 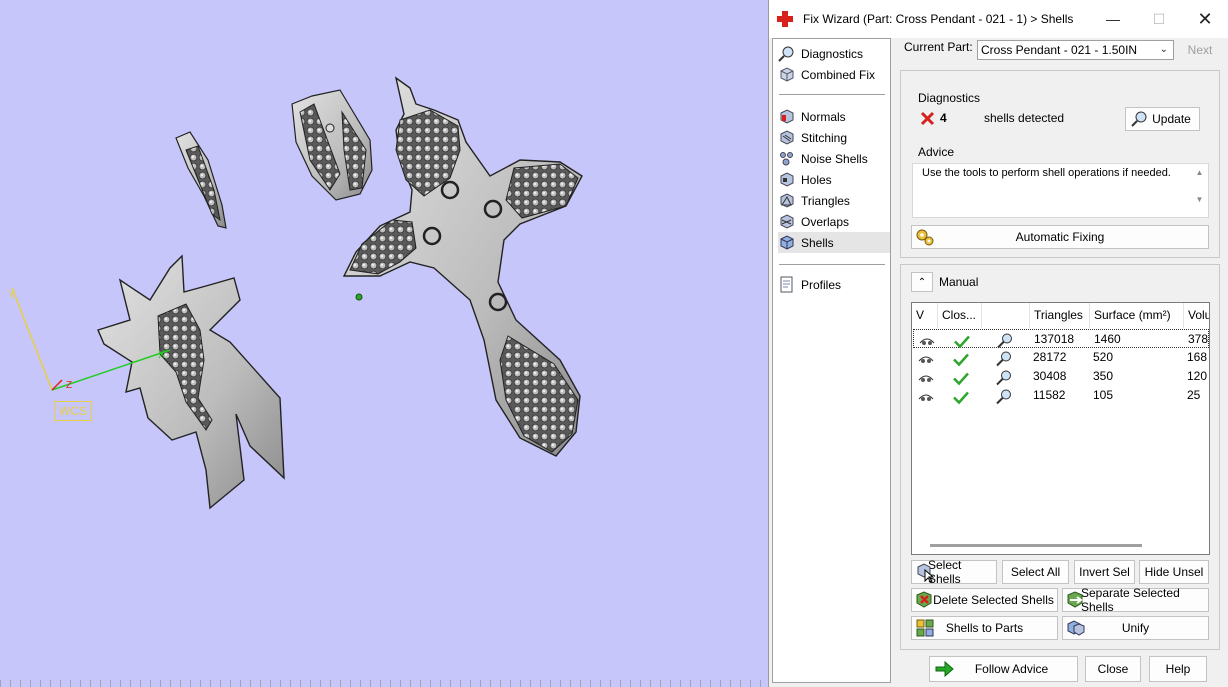 I want to click on nav-item-holes: Holes, so click(x=834, y=179).